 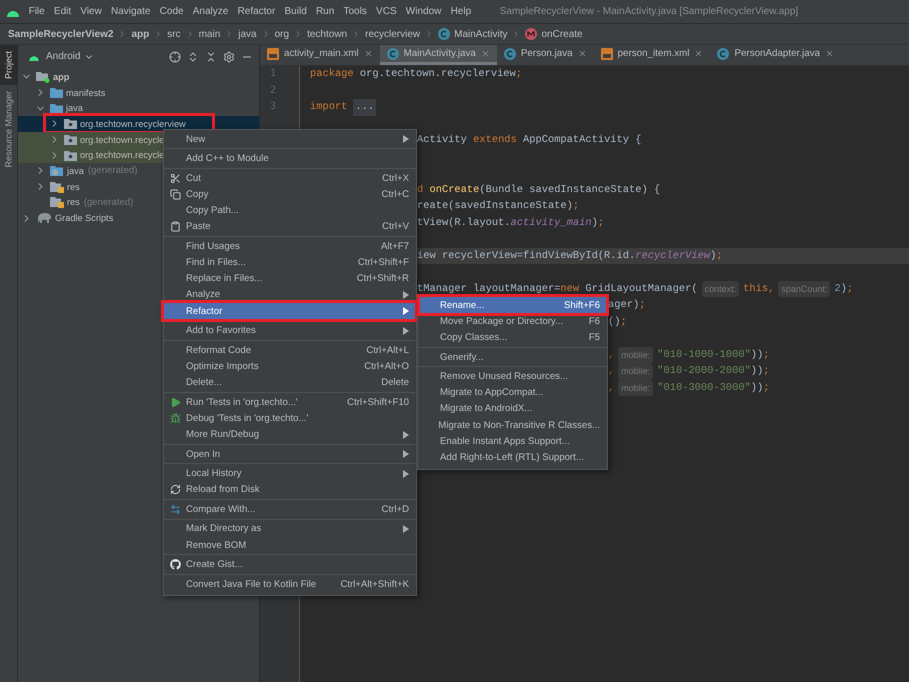 I want to click on menu-bar-item: Run, so click(x=325, y=11).